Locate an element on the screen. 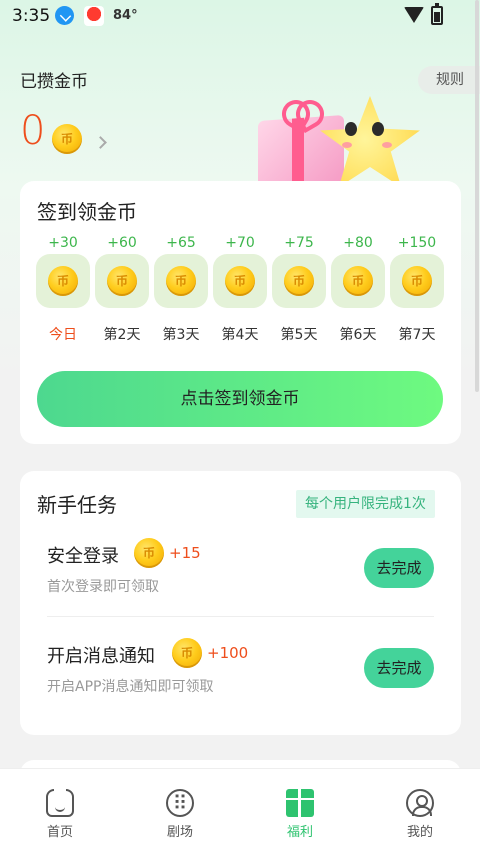 This screenshot has height=854, width=480. day-label: 第4天 is located at coordinates (240, 335).